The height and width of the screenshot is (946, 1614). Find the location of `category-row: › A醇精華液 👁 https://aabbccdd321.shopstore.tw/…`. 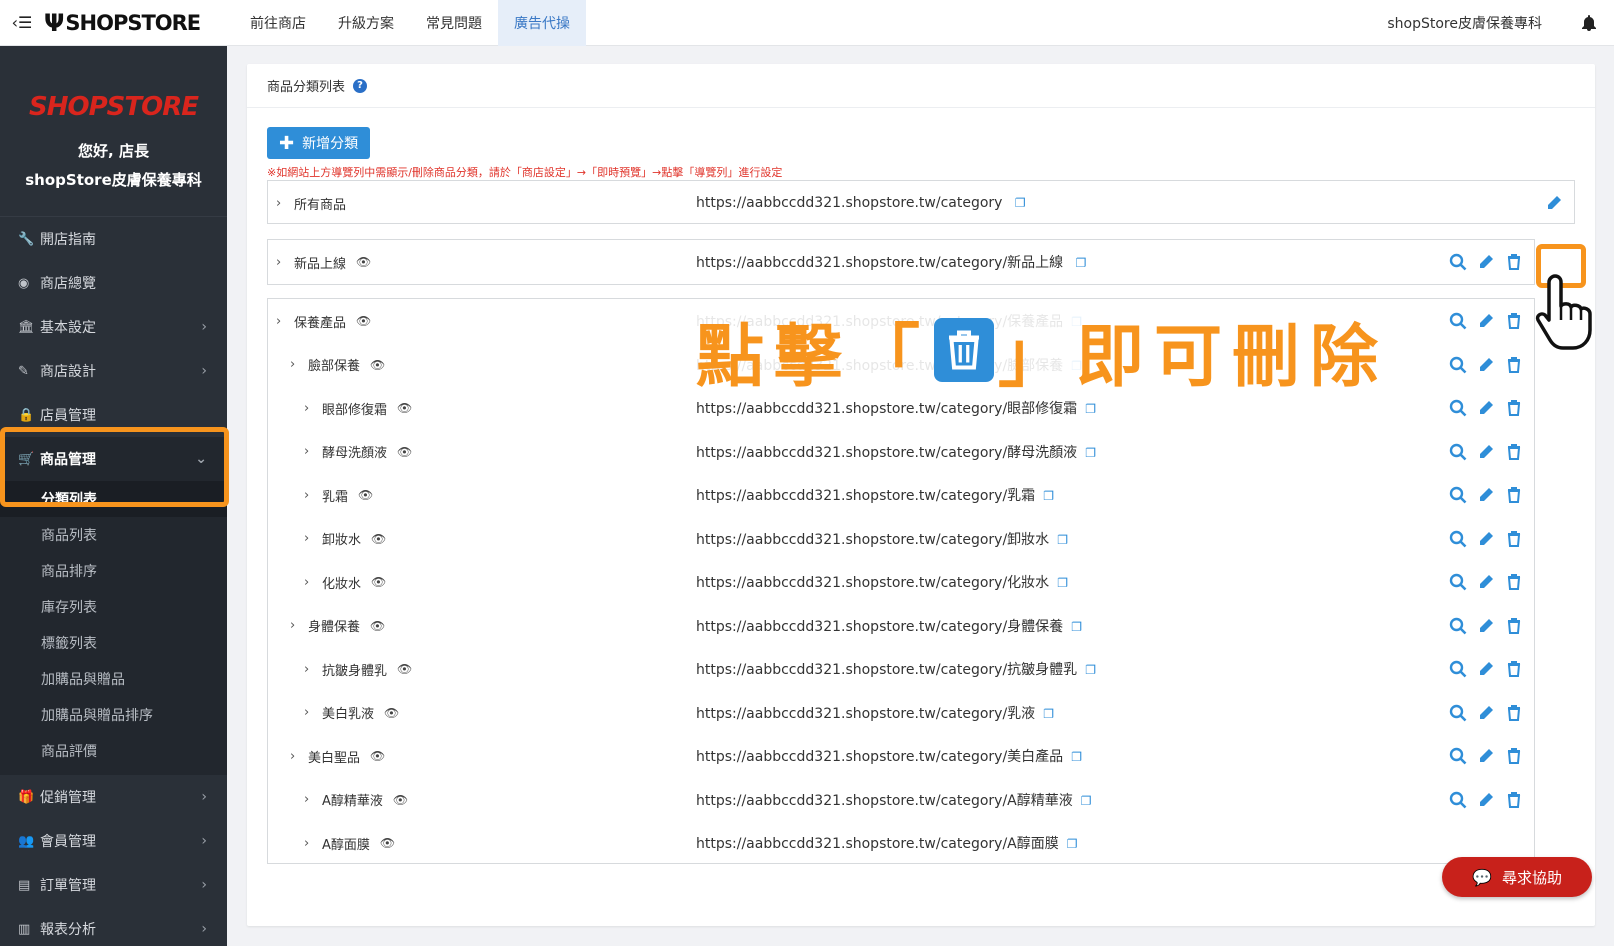

category-row: › A醇精華液 👁 https://aabbccdd321.shopstore.tw/… is located at coordinates (901, 800).